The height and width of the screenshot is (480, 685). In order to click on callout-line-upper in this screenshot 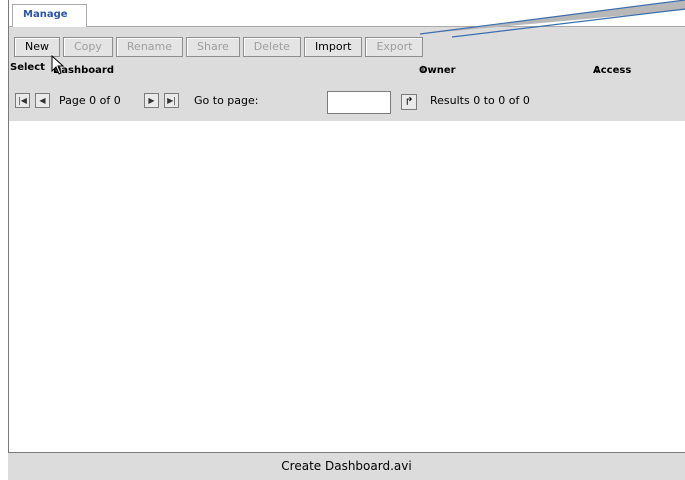, I will do `click(552, 17)`.